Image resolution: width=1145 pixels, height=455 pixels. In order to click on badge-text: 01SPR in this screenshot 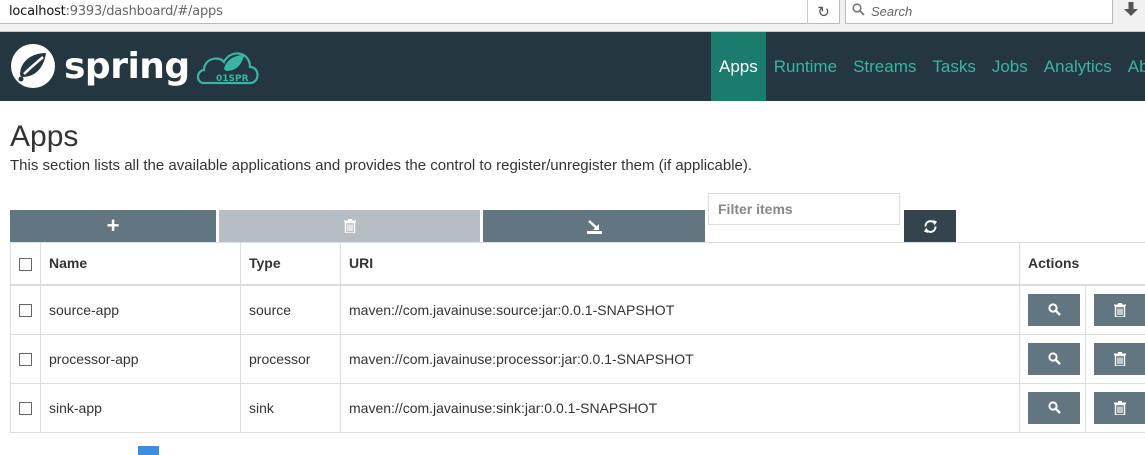, I will do `click(232, 79)`.